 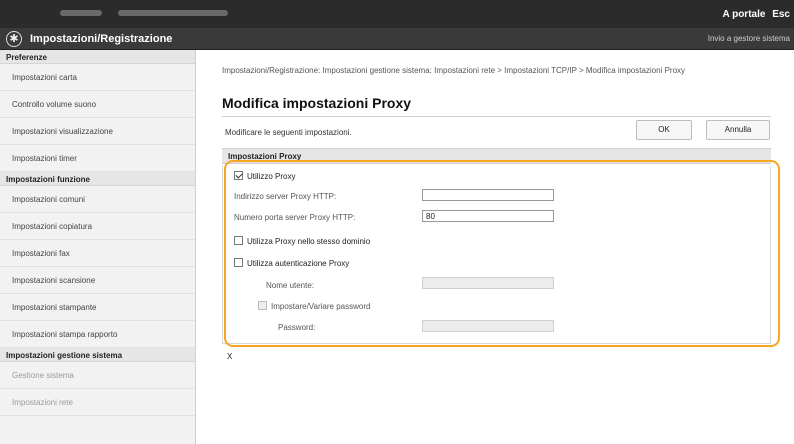 What do you see at coordinates (454, 70) in the screenshot?
I see `breadcrumb: Impostazioni/Registrazione` at bounding box center [454, 70].